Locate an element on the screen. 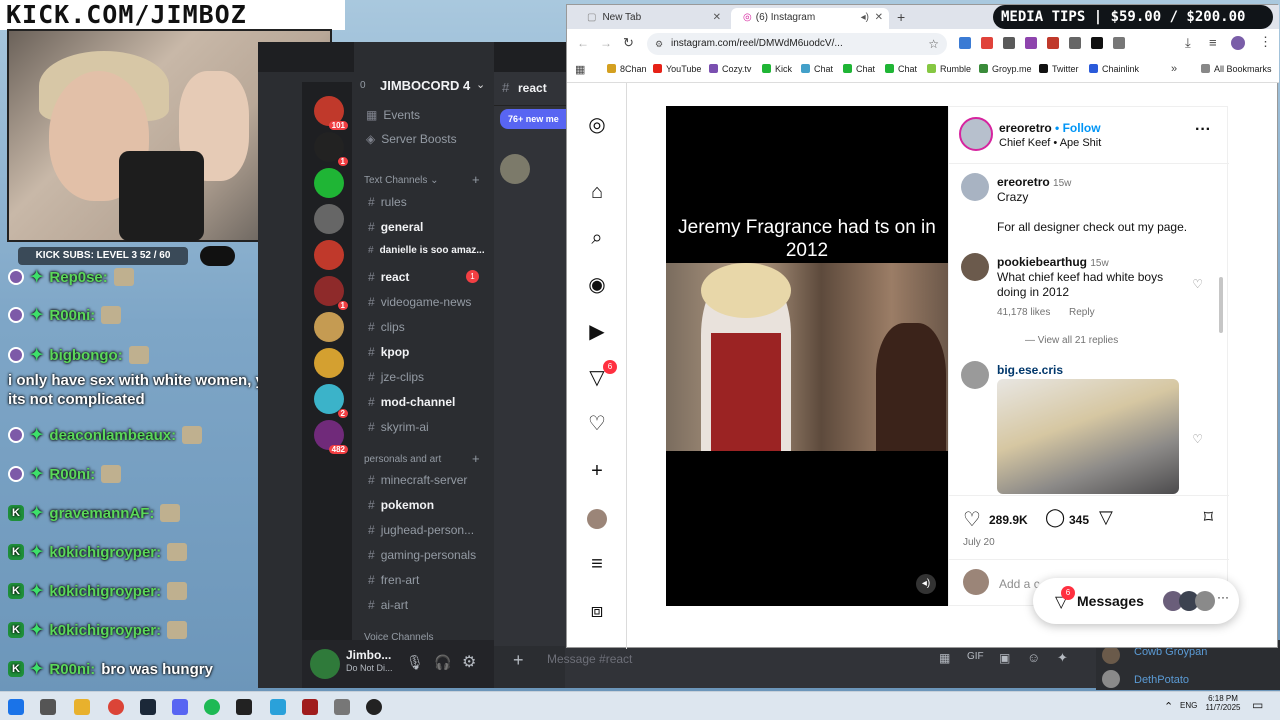  channel-item: # react is located at coordinates (388, 277).